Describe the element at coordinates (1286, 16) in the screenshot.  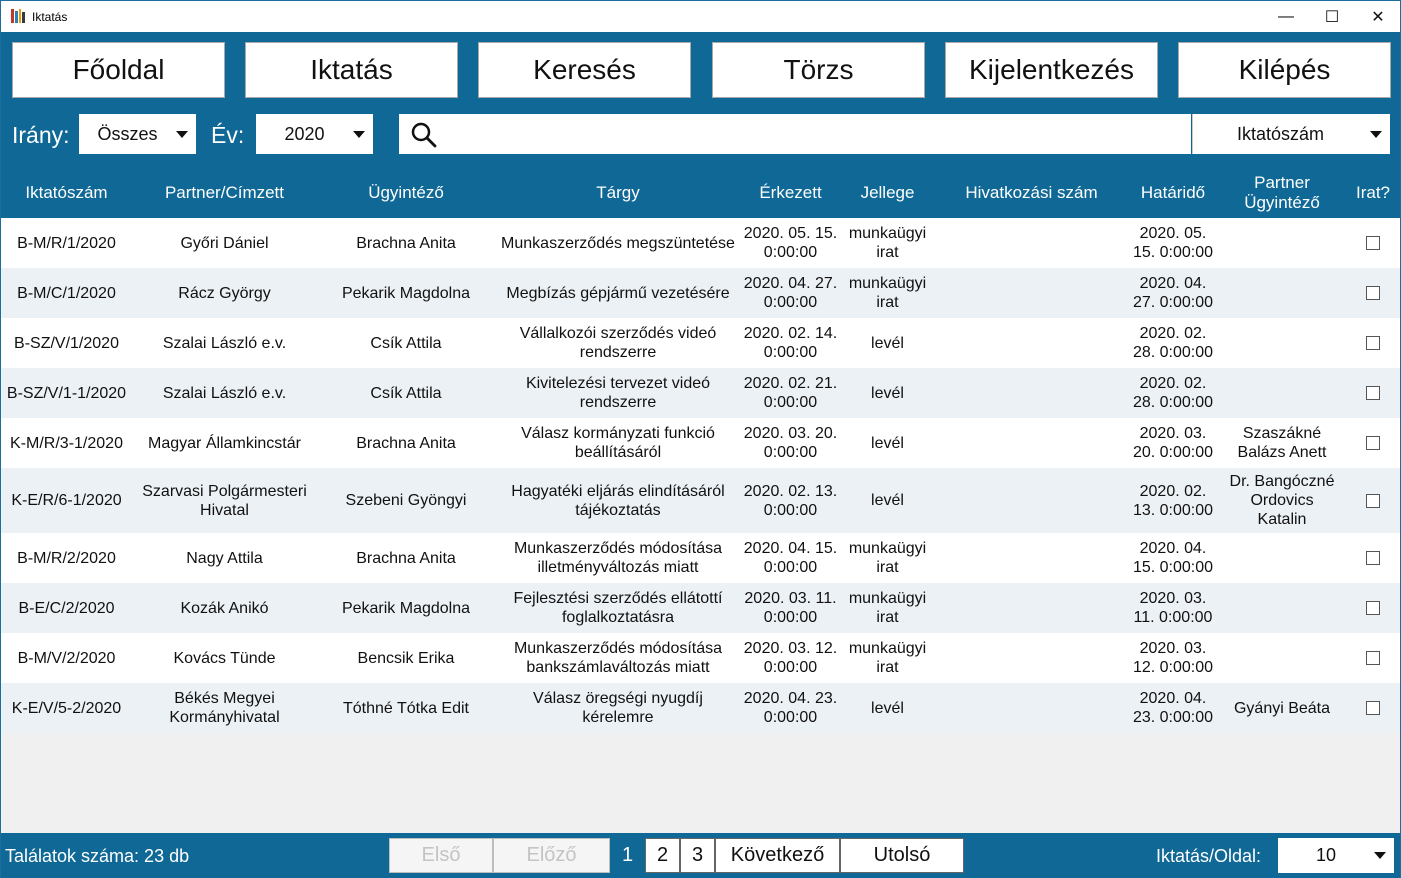
I see `minimize-icon: —` at that location.